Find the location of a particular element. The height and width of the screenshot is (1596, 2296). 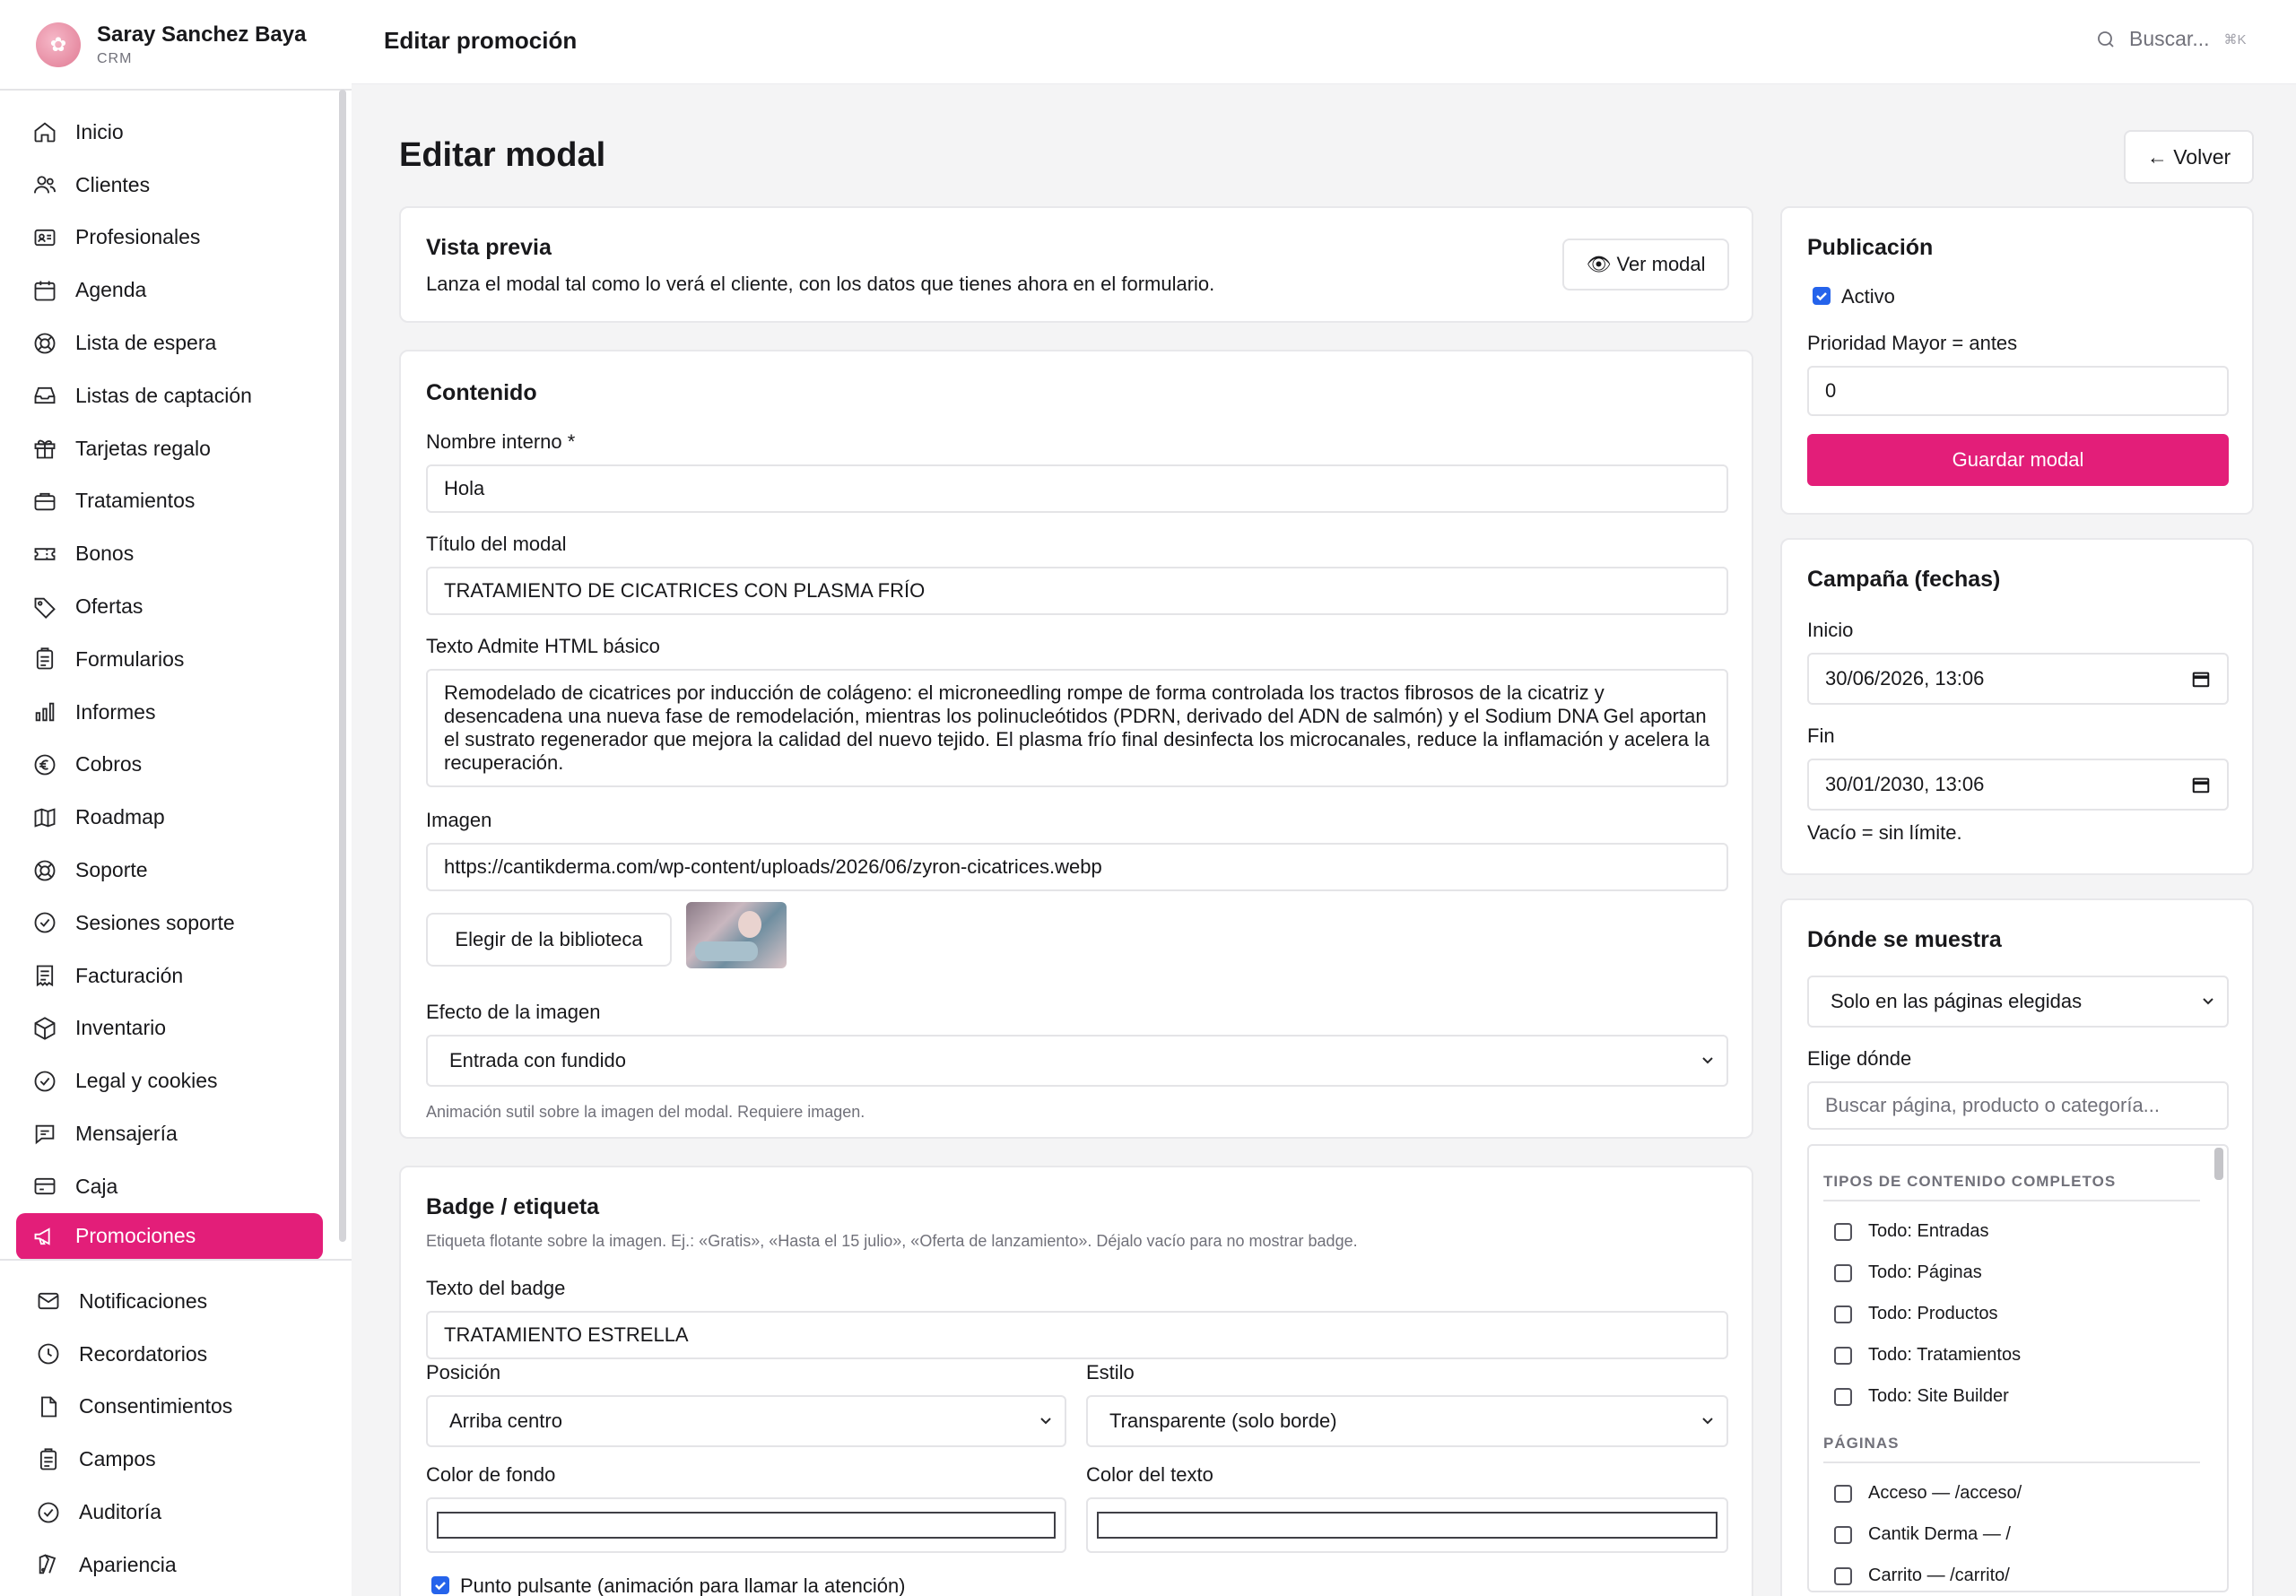

sidebar-item-label: Inventario is located at coordinates (121, 1028).